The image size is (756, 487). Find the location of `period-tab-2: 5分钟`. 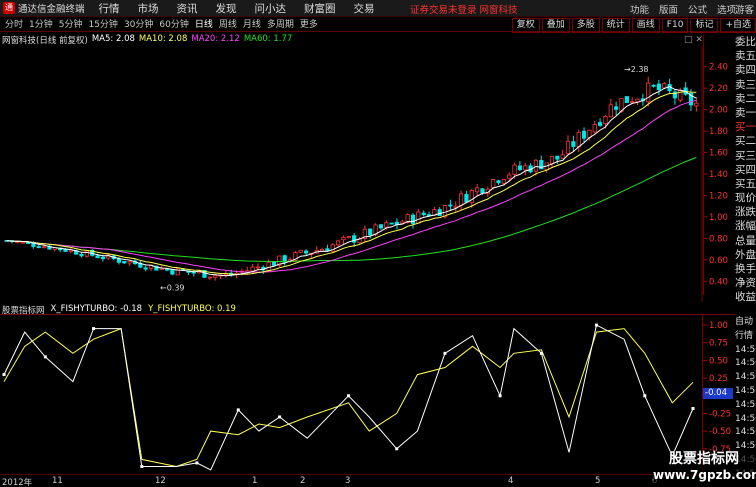

period-tab-2: 5分钟 is located at coordinates (71, 25).